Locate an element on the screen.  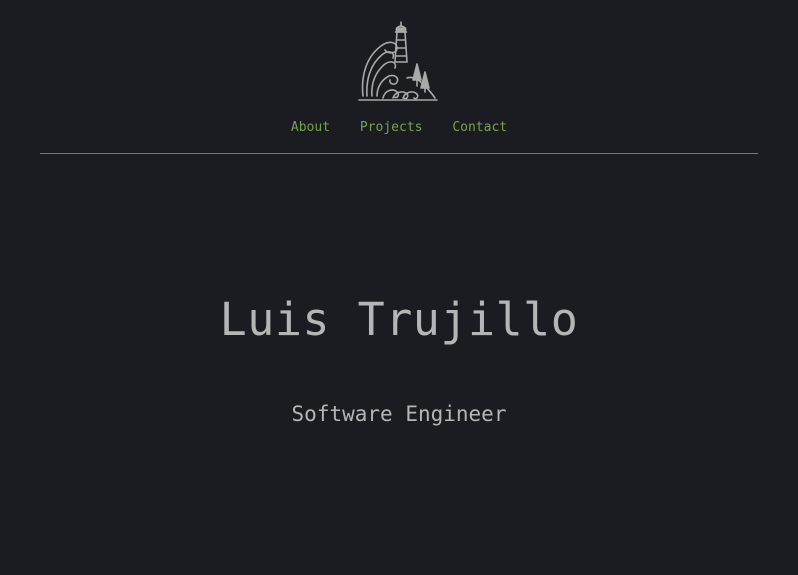
nav-link-about: About is located at coordinates (310, 127).